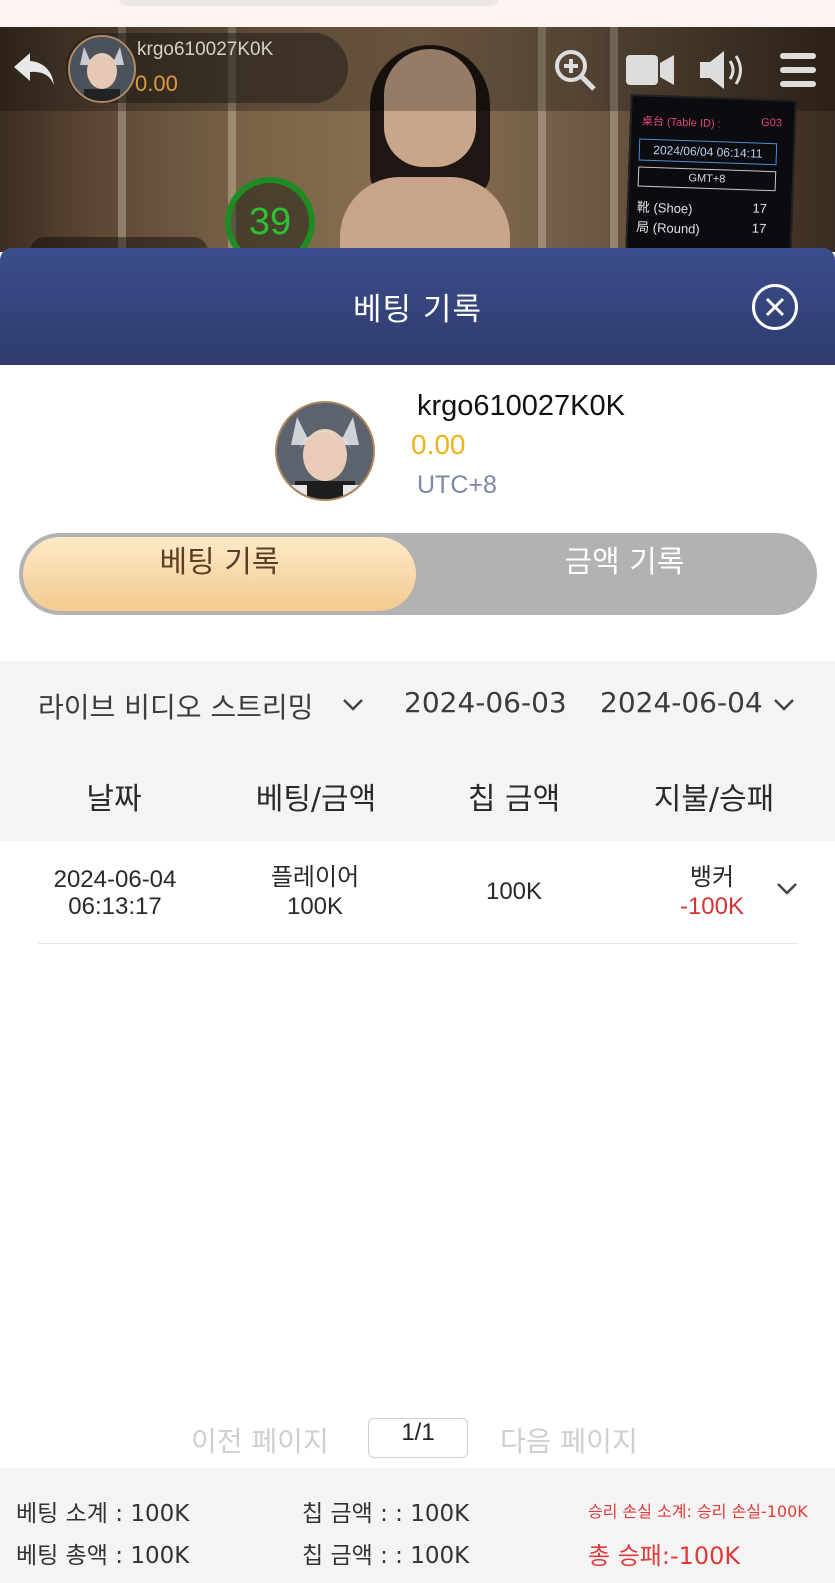 Image resolution: width=835 pixels, height=1583 pixels. I want to click on date-from-value: 2024-06-03, so click(485, 702).